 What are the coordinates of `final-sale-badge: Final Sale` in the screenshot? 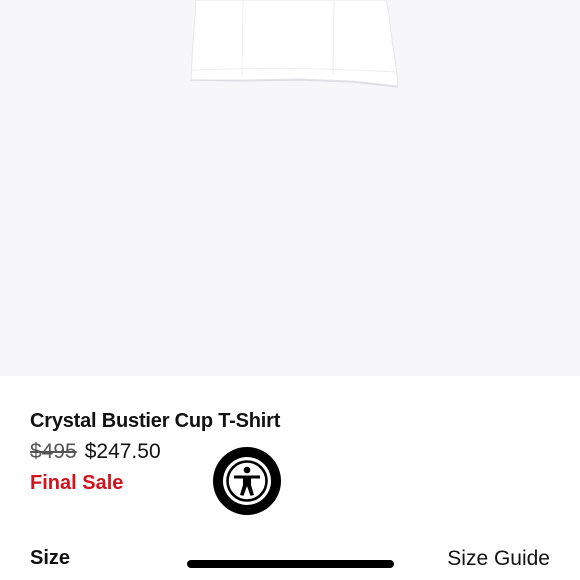 It's located at (77, 483).